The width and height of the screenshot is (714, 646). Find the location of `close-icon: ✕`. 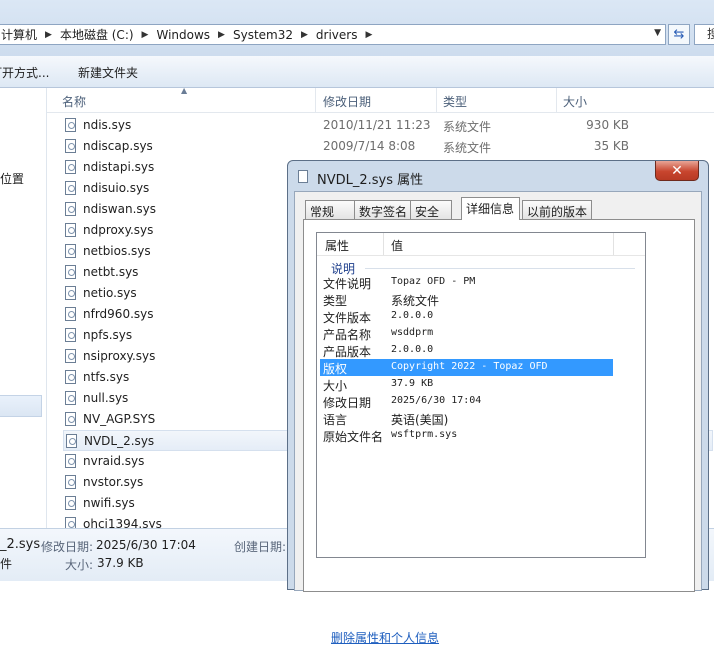

close-icon: ✕ is located at coordinates (677, 170).